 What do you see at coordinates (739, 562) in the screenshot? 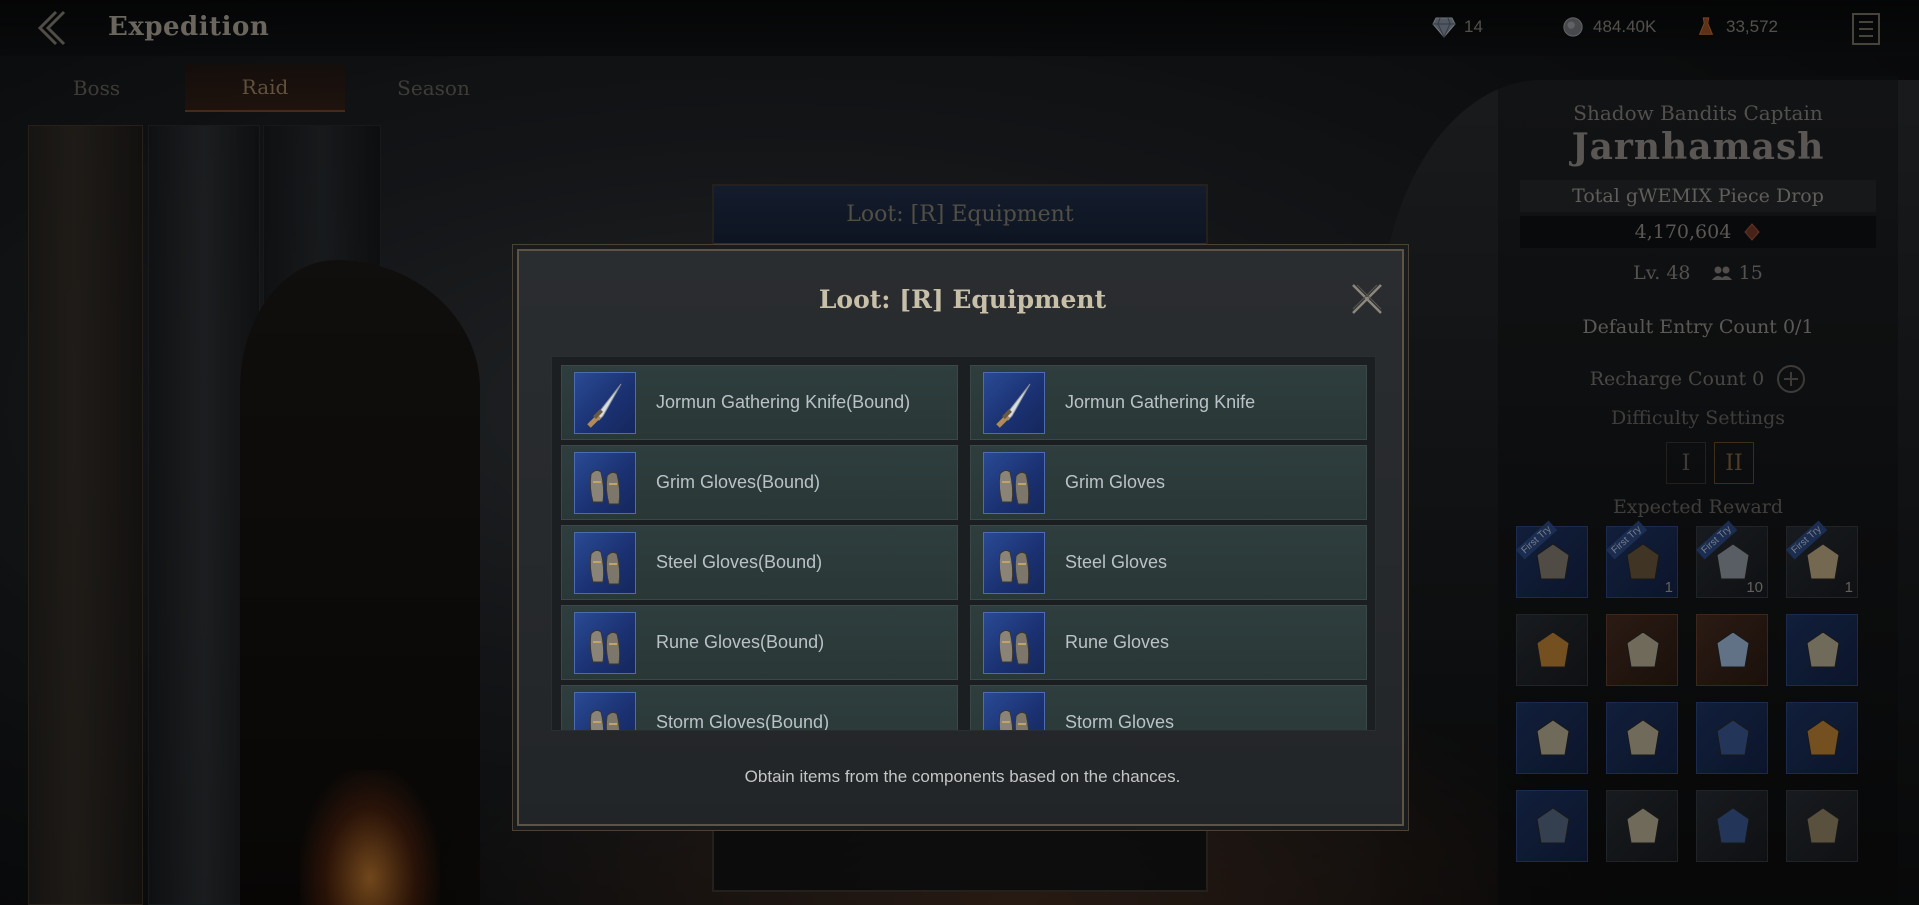
I see `loot-item-name: Steel Gloves(Bound)` at bounding box center [739, 562].